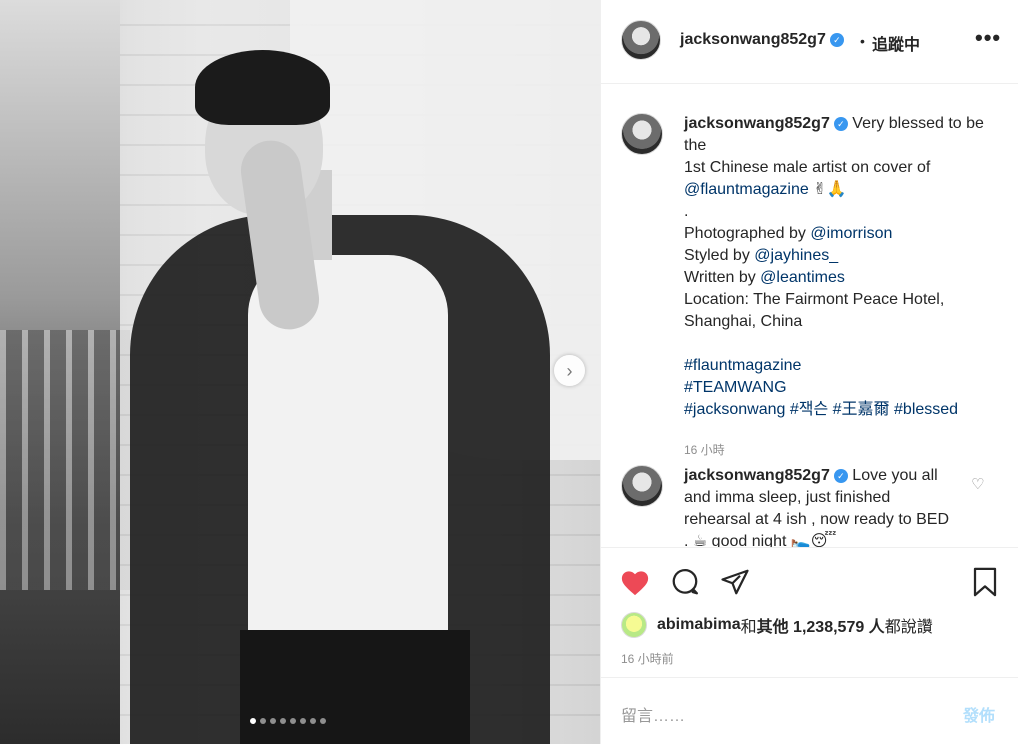  I want to click on save-button, so click(985, 582).